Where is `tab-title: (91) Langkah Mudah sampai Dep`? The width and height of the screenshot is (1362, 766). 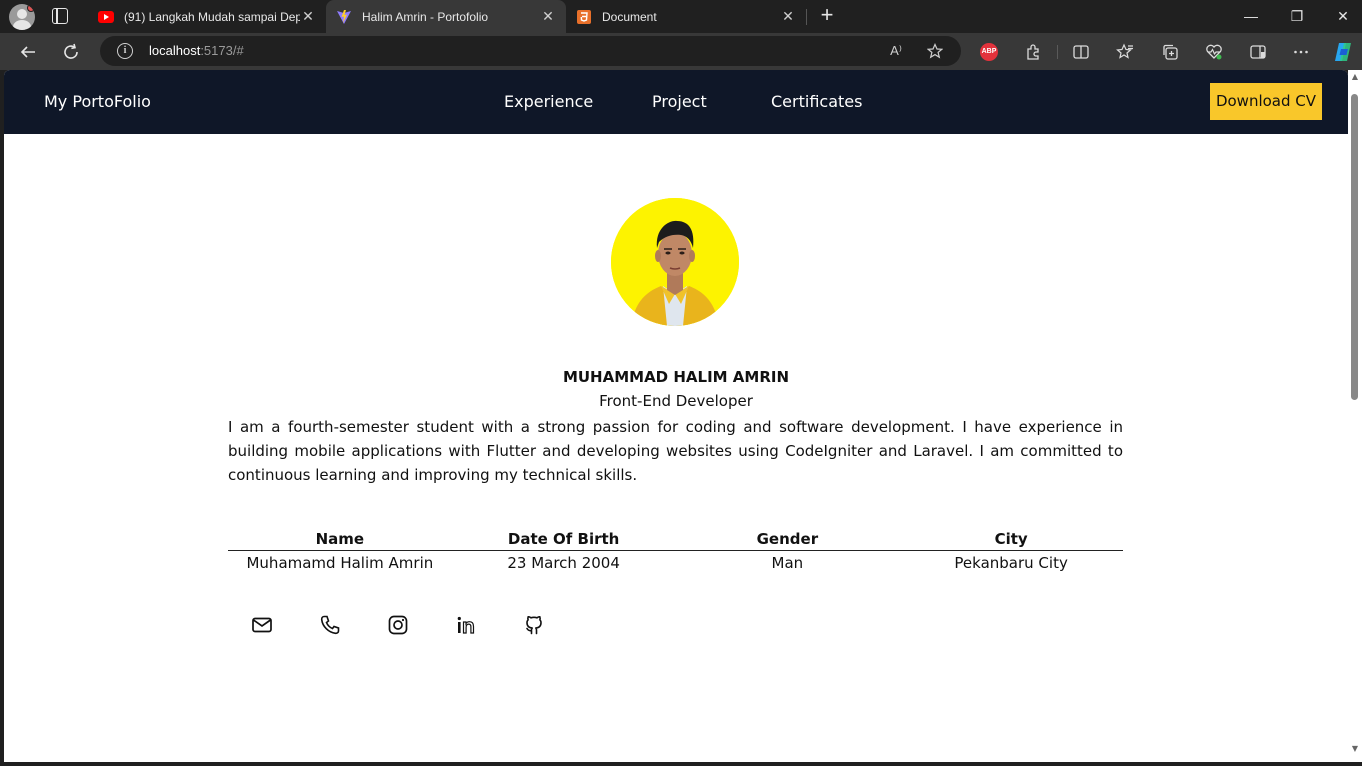 tab-title: (91) Langkah Mudah sampai Dep is located at coordinates (212, 16).